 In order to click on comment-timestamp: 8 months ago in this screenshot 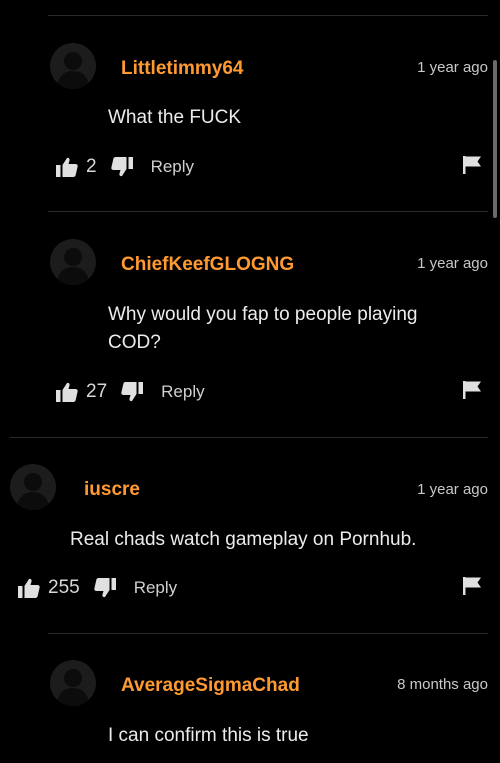, I will do `click(442, 684)`.